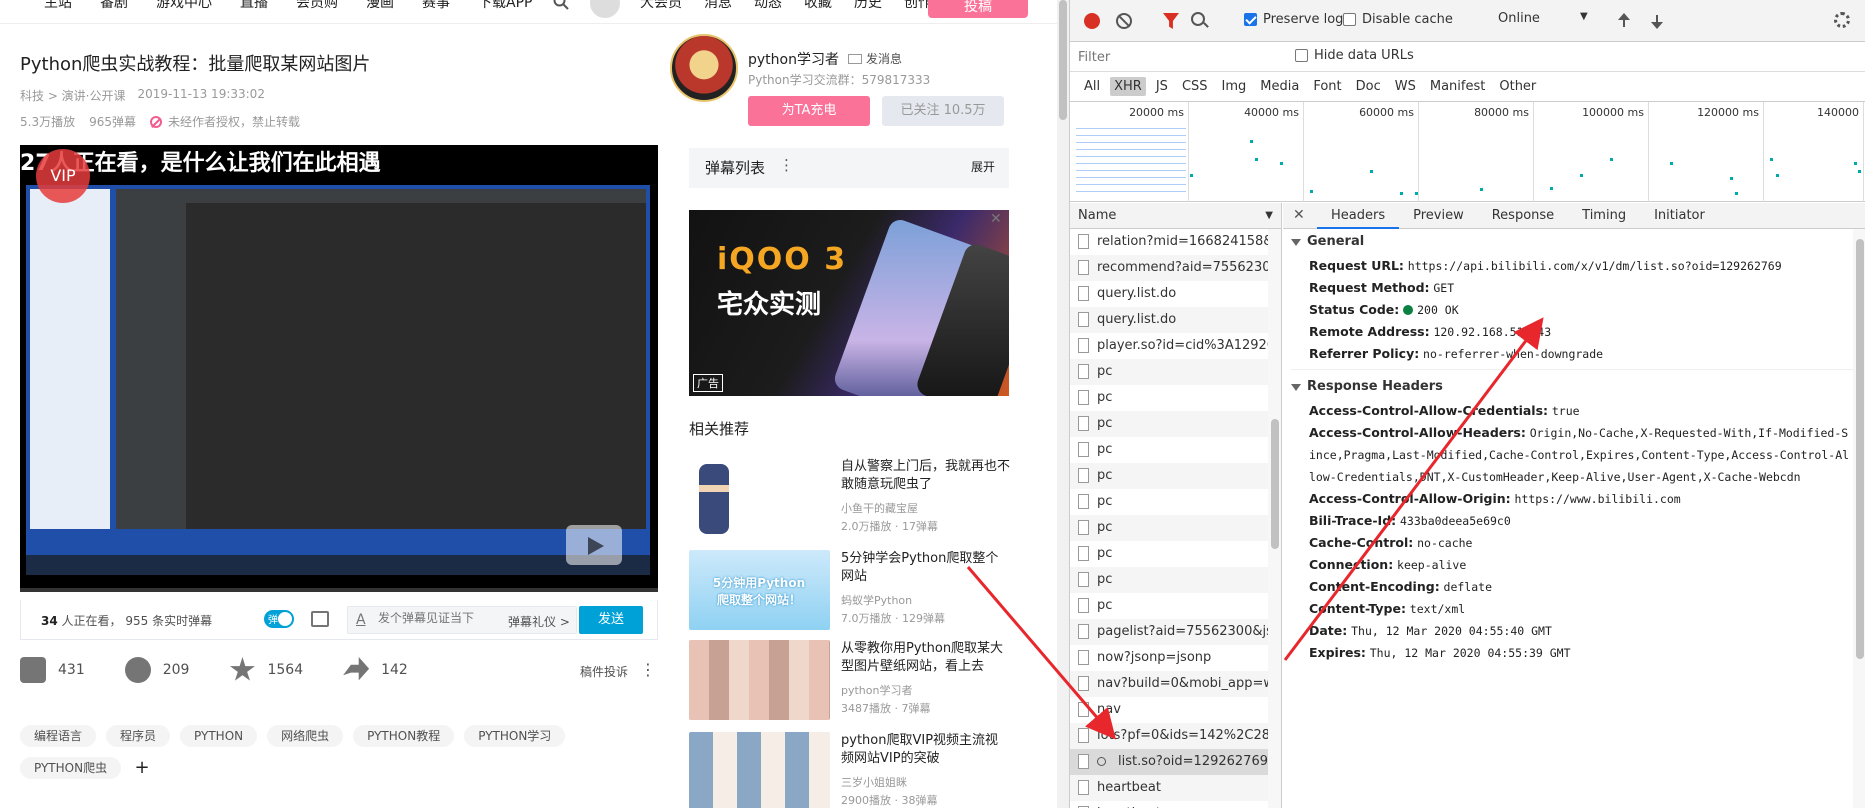  I want to click on header-value: text/xml, so click(1437, 609).